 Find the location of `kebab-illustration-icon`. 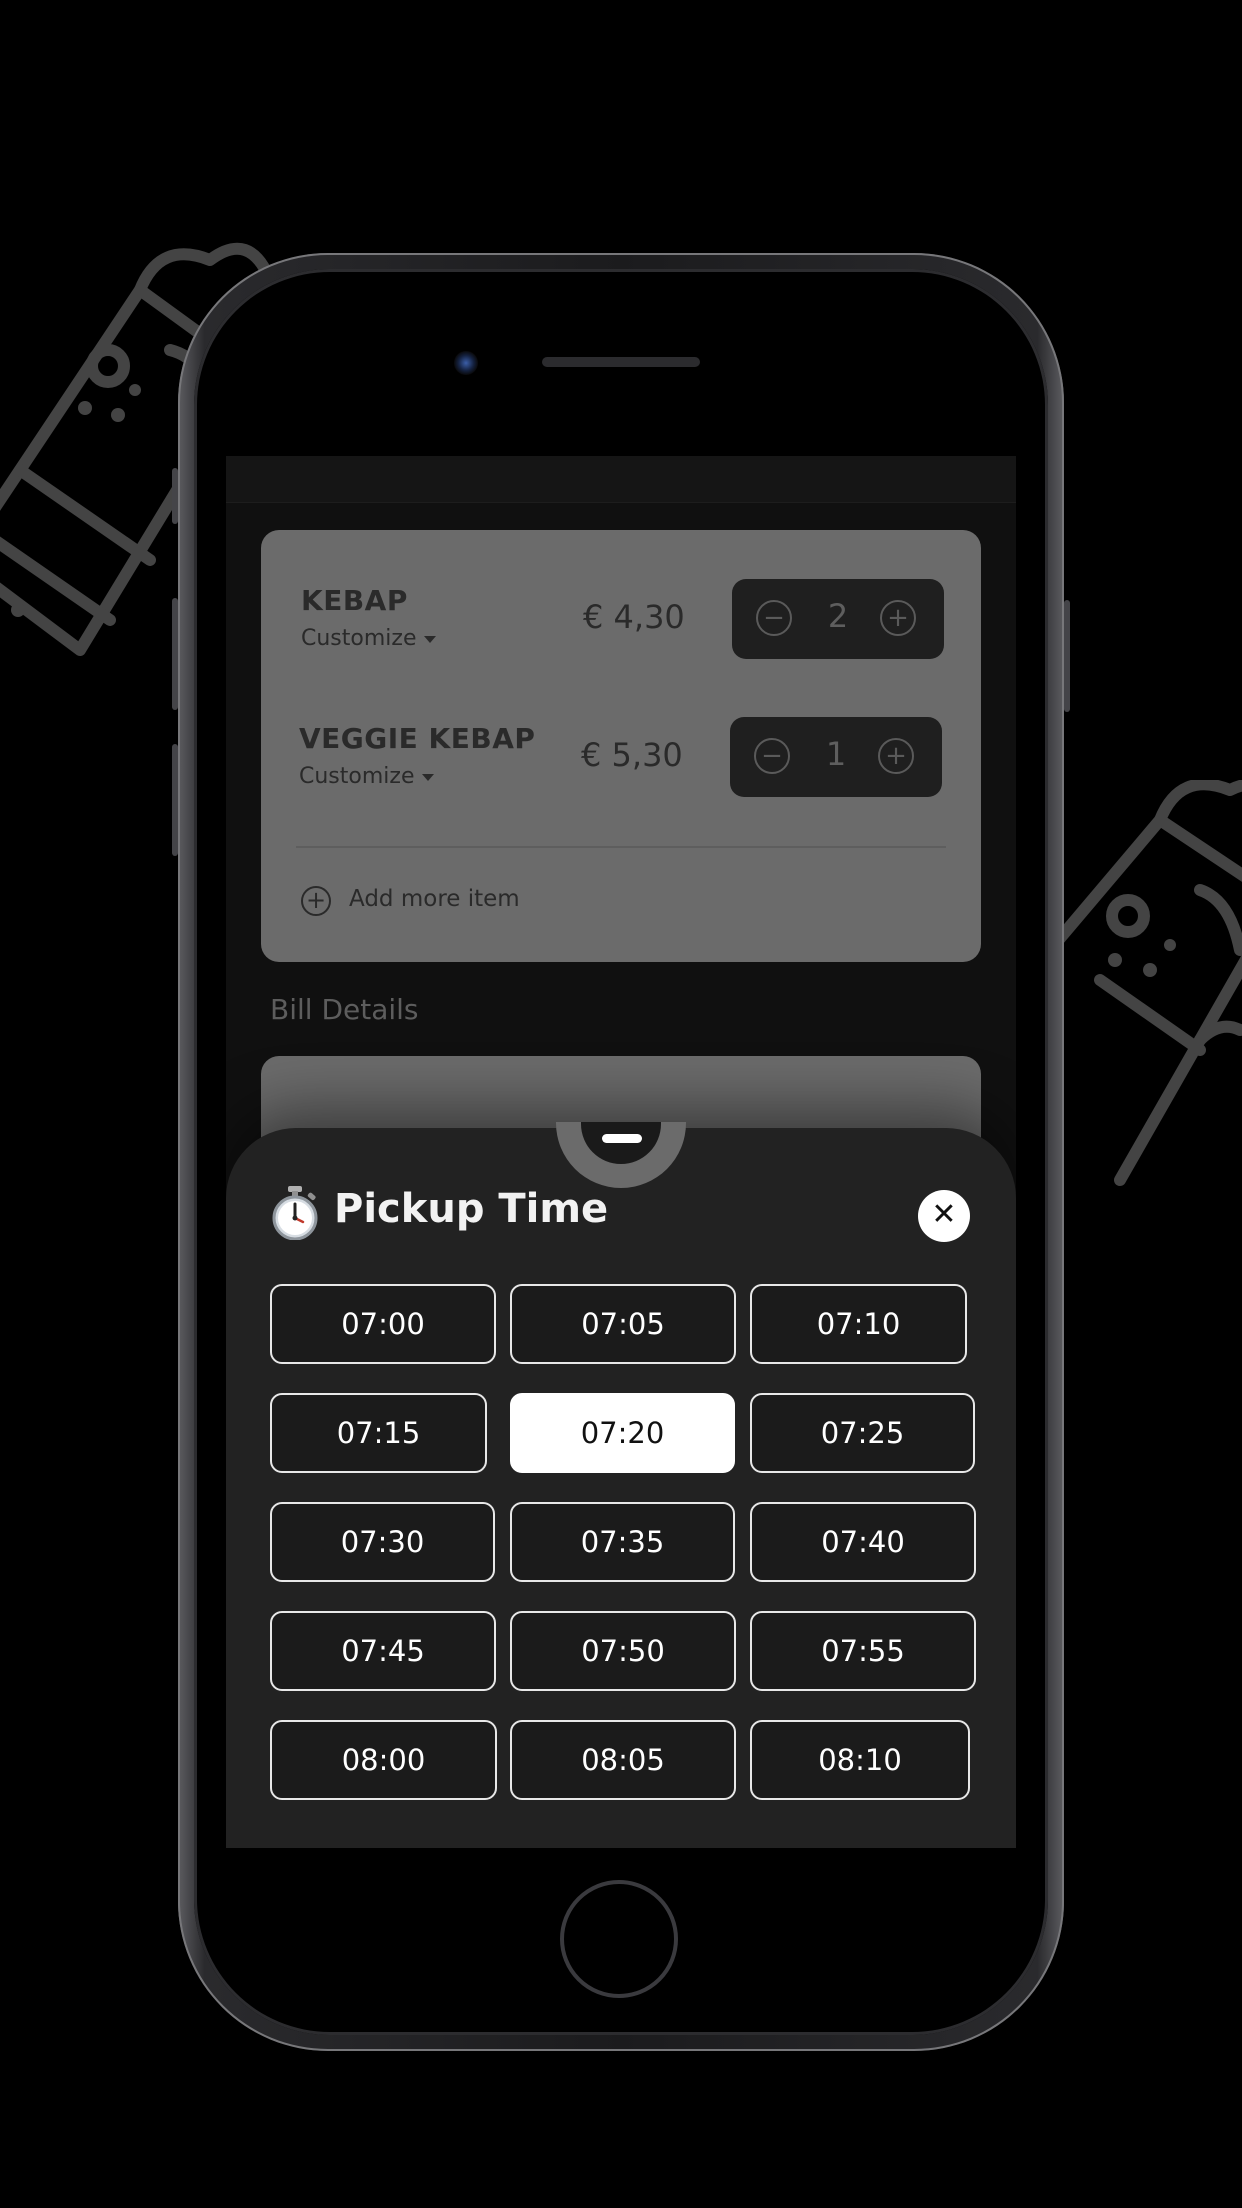

kebab-illustration-icon is located at coordinates (1143, 983).